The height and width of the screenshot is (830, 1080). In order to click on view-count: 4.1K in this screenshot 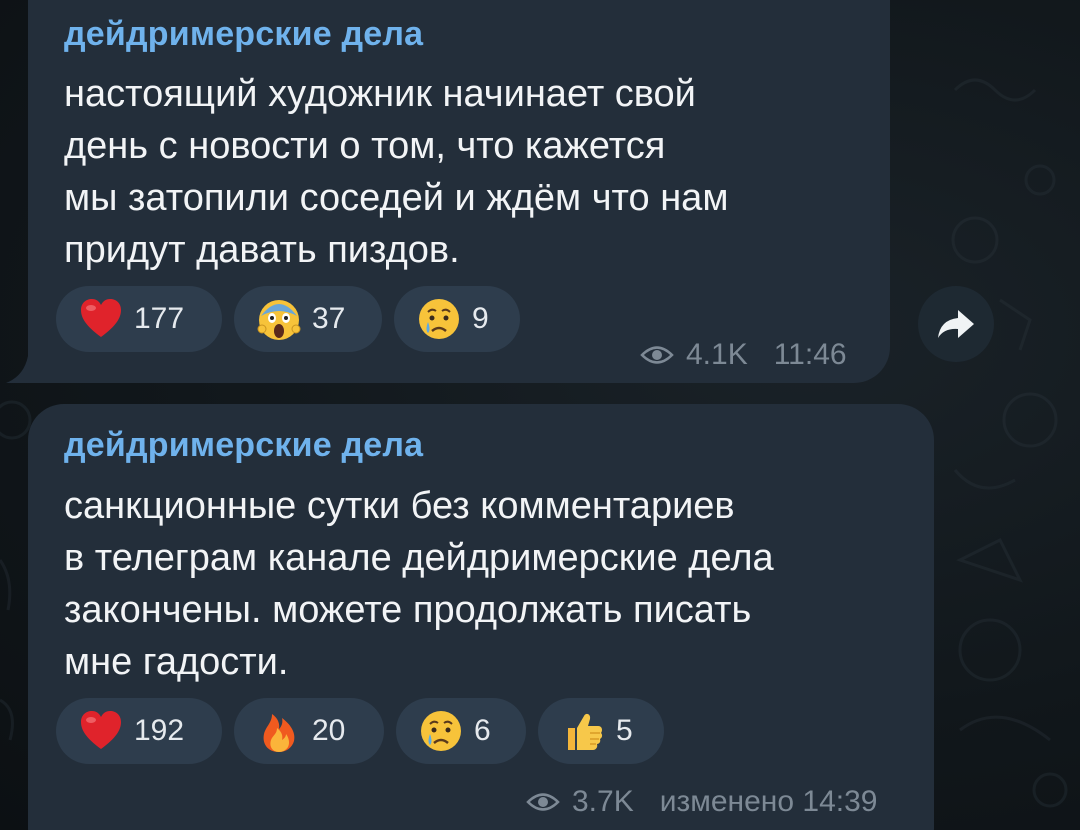, I will do `click(717, 354)`.